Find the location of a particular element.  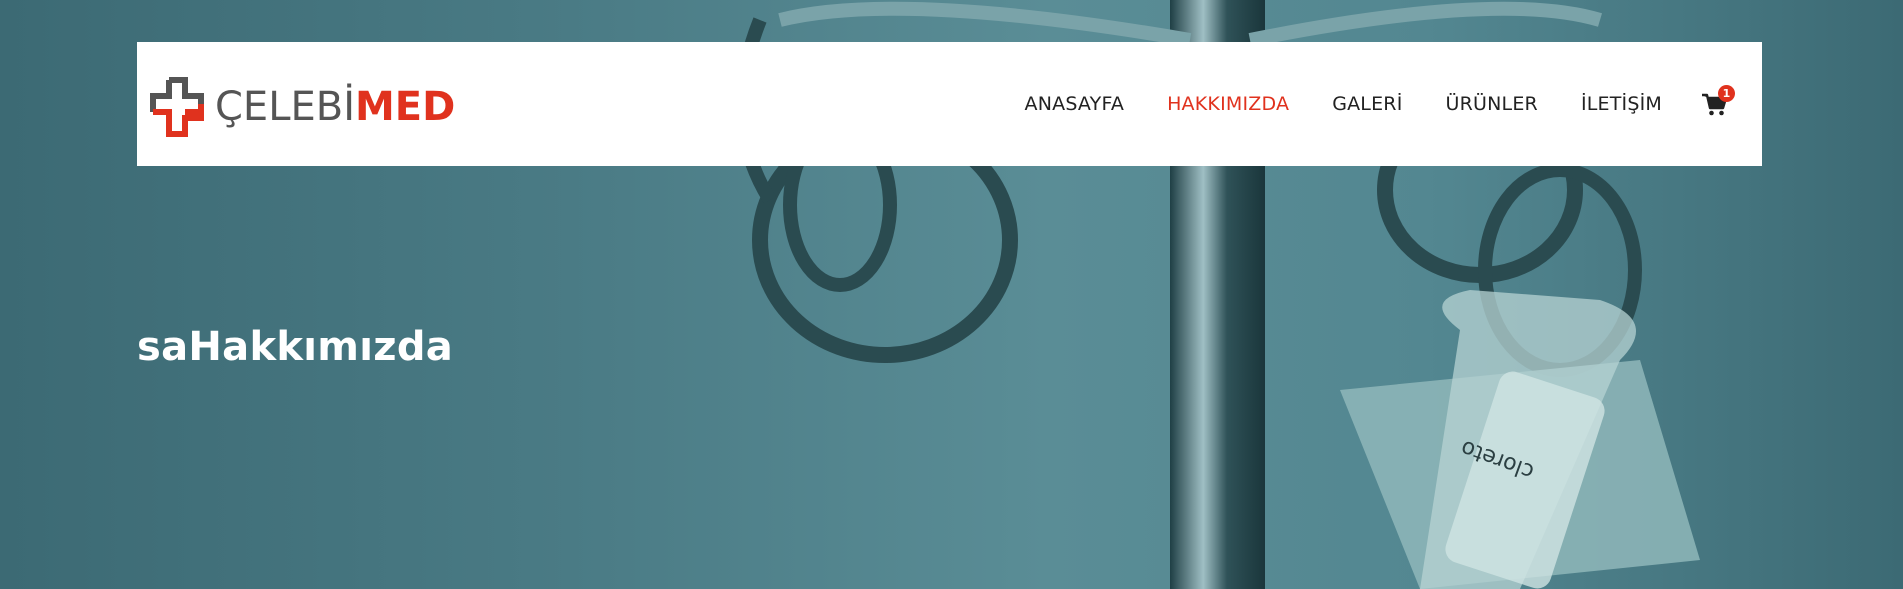

medical-cross-icon is located at coordinates (177, 107).